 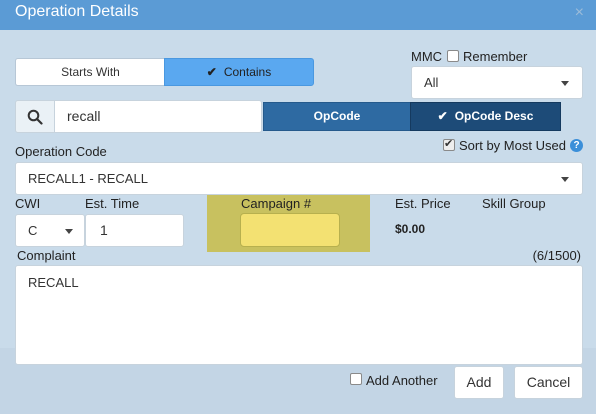 What do you see at coordinates (88, 178) in the screenshot?
I see `operation-code-value: RECALL1 - RECALL` at bounding box center [88, 178].